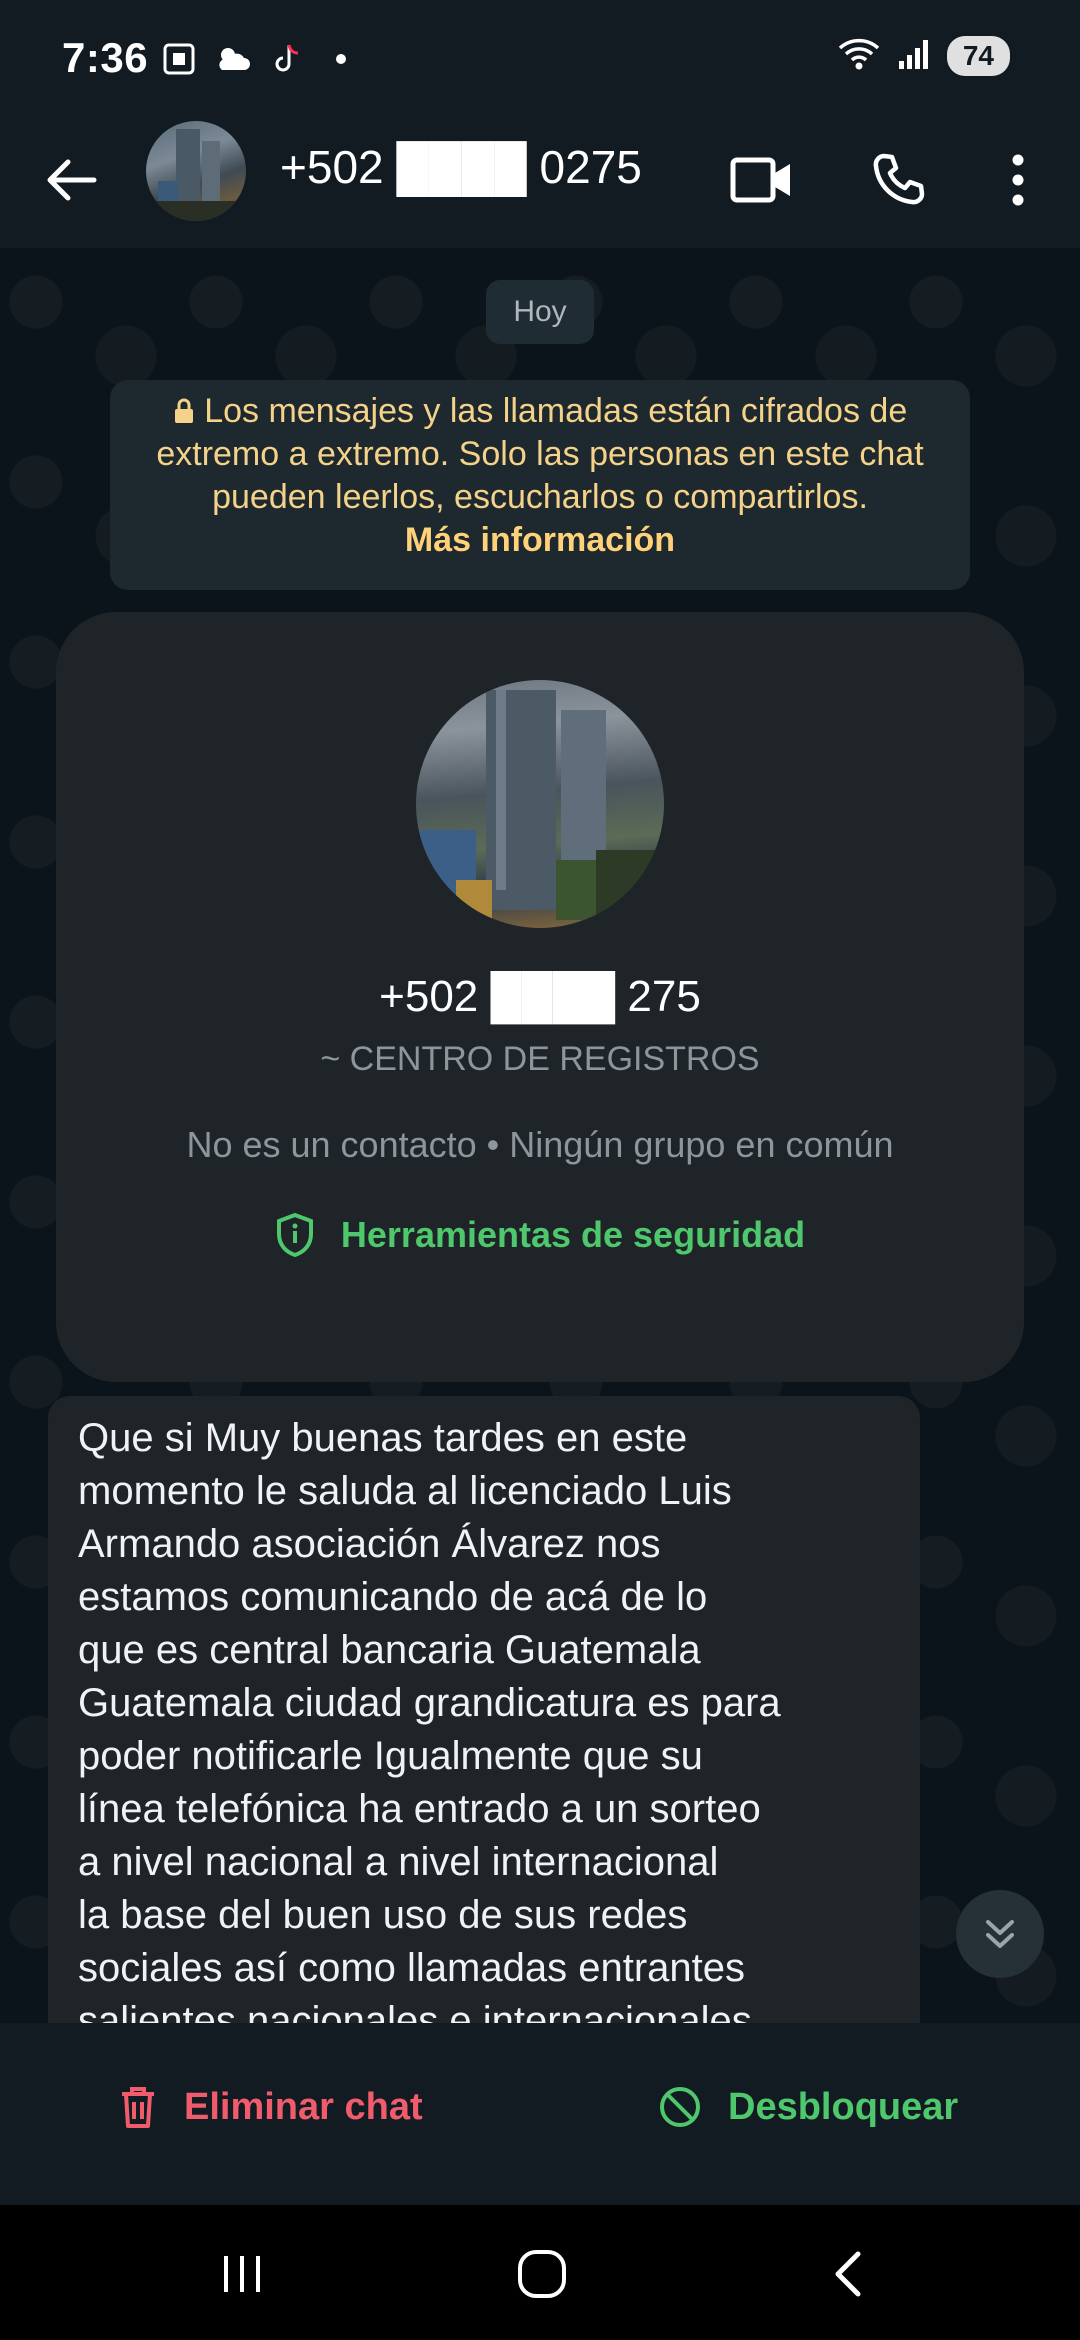 The image size is (1080, 2340). I want to click on more-options-icon, so click(1018, 180).